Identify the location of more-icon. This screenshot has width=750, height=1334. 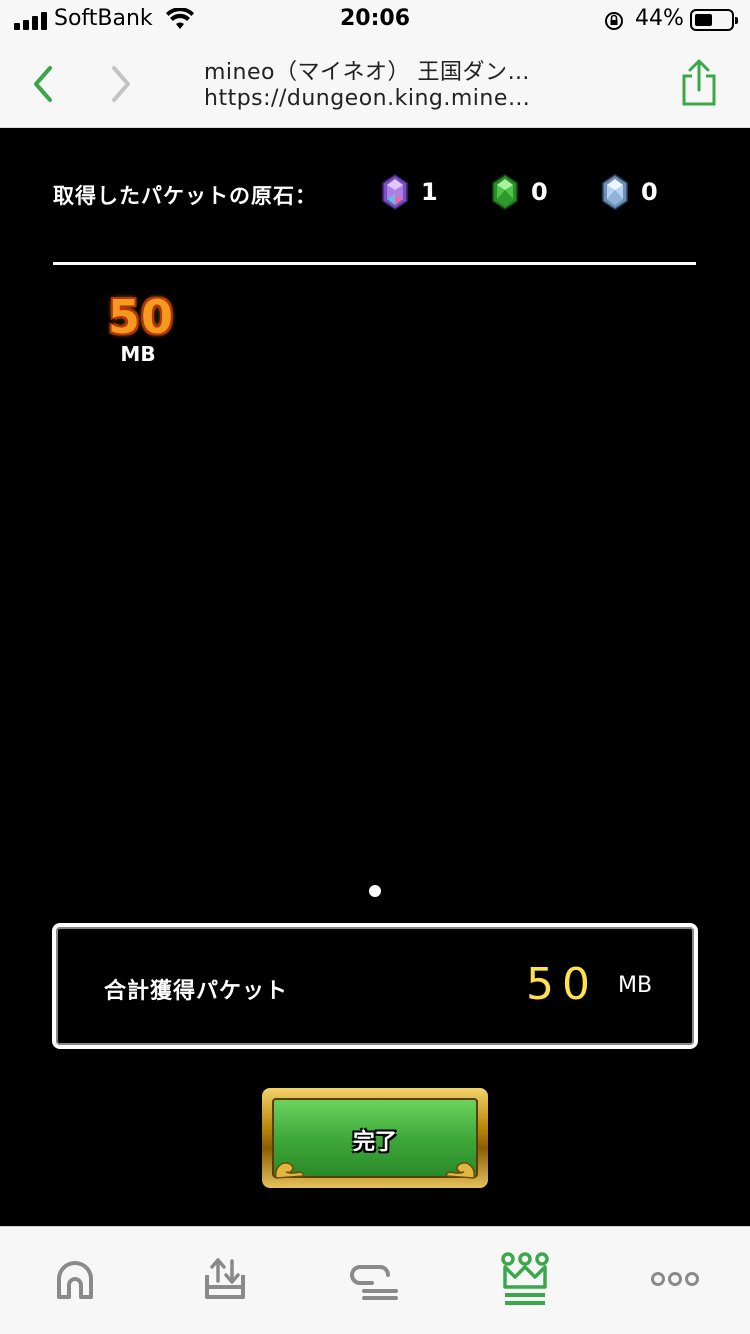
(675, 1279).